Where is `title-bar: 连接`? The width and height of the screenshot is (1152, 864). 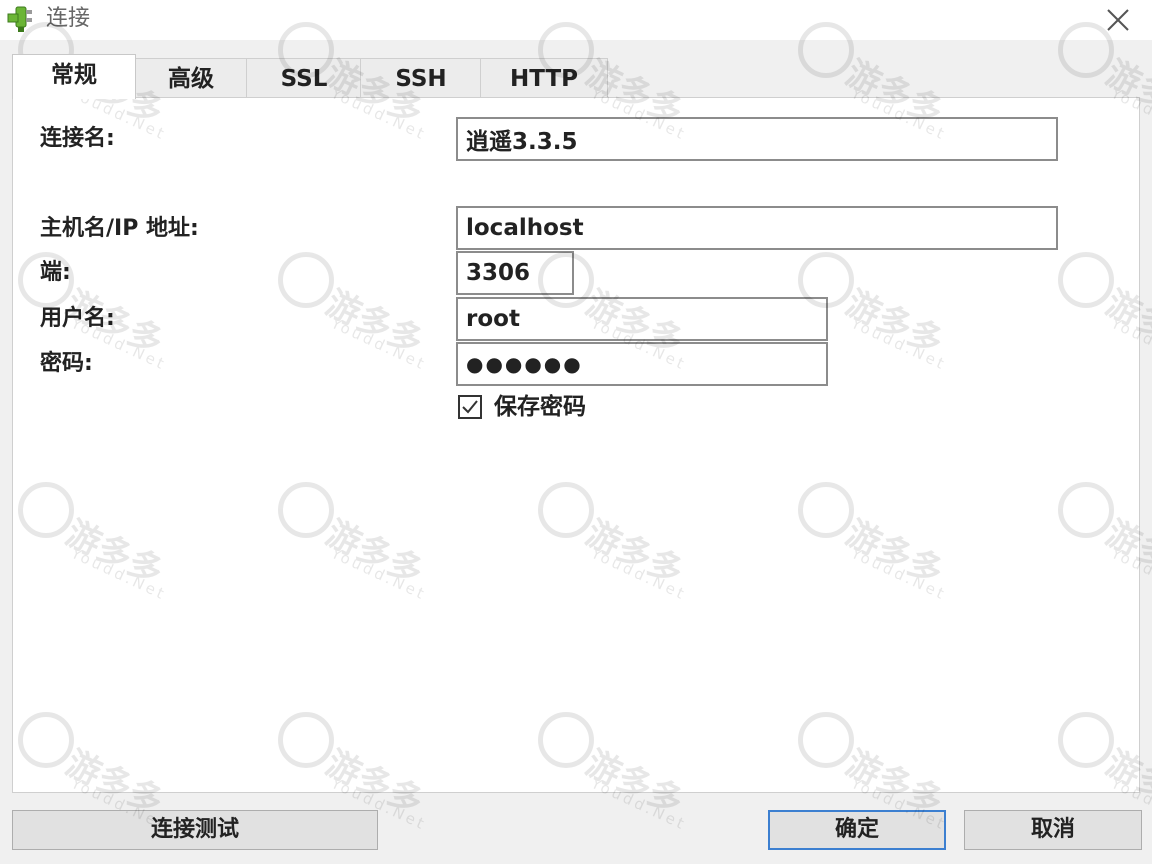 title-bar: 连接 is located at coordinates (576, 20).